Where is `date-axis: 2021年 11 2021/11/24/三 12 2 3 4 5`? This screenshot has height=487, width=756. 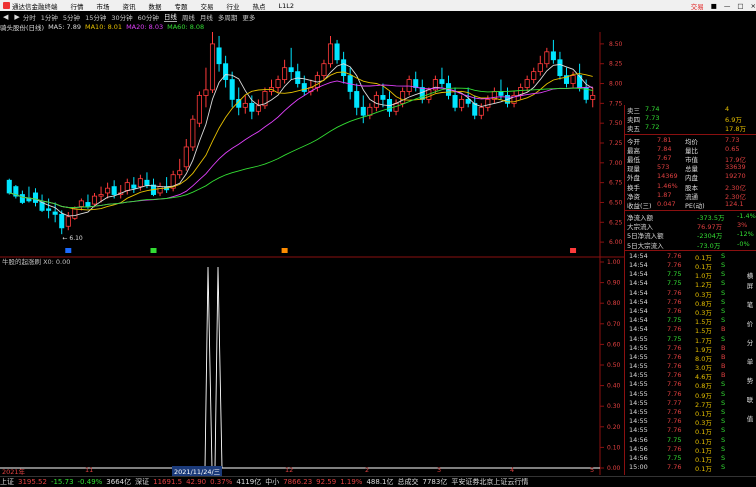 date-axis: 2021年 11 2021/11/24/三 12 2 3 4 5 is located at coordinates (300, 471).